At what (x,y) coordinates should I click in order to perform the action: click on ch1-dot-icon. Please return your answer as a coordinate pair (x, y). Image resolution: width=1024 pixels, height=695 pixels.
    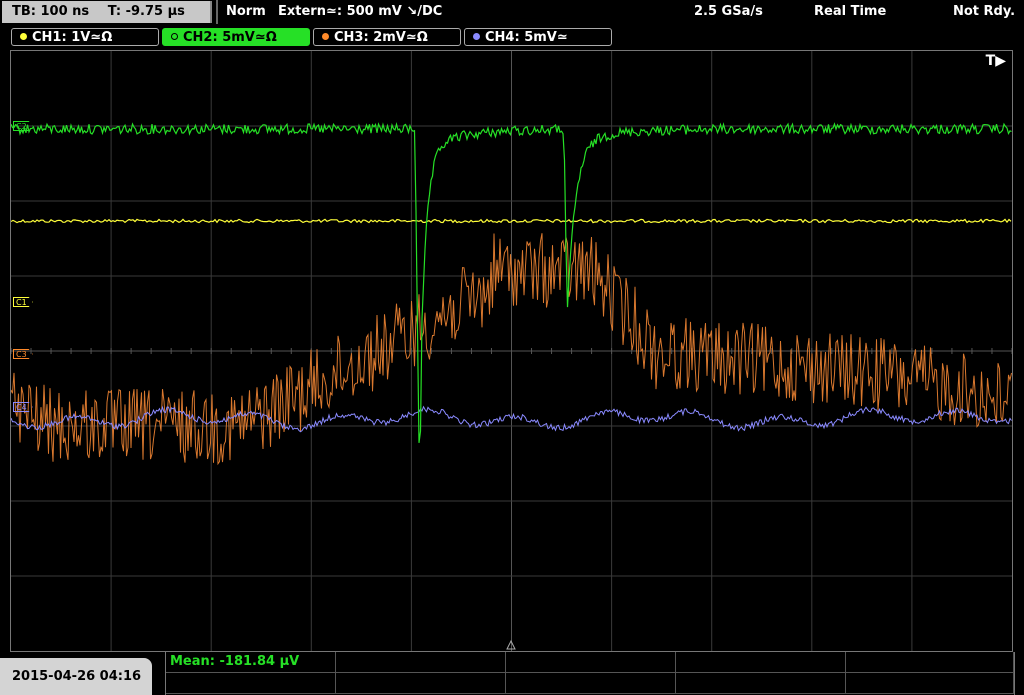
    Looking at the image, I should click on (23, 36).